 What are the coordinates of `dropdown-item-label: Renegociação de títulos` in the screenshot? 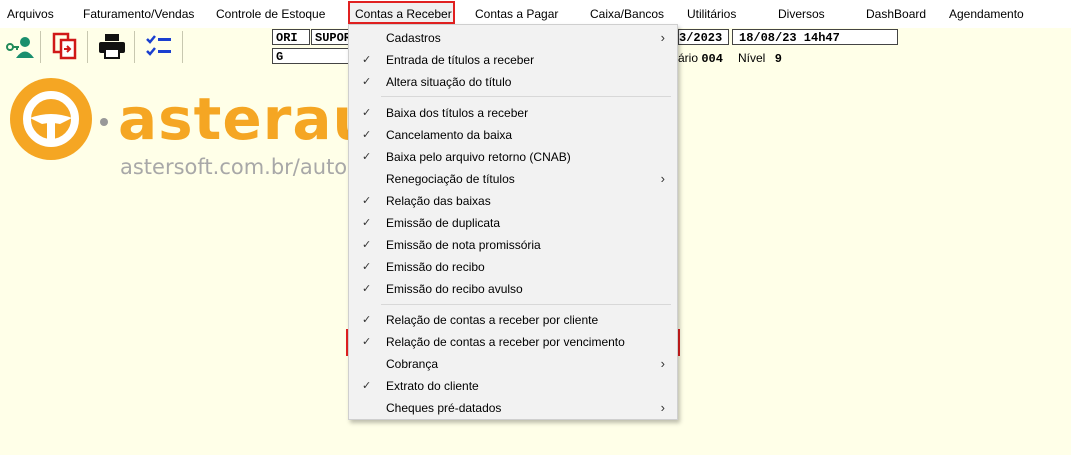 It's located at (450, 179).